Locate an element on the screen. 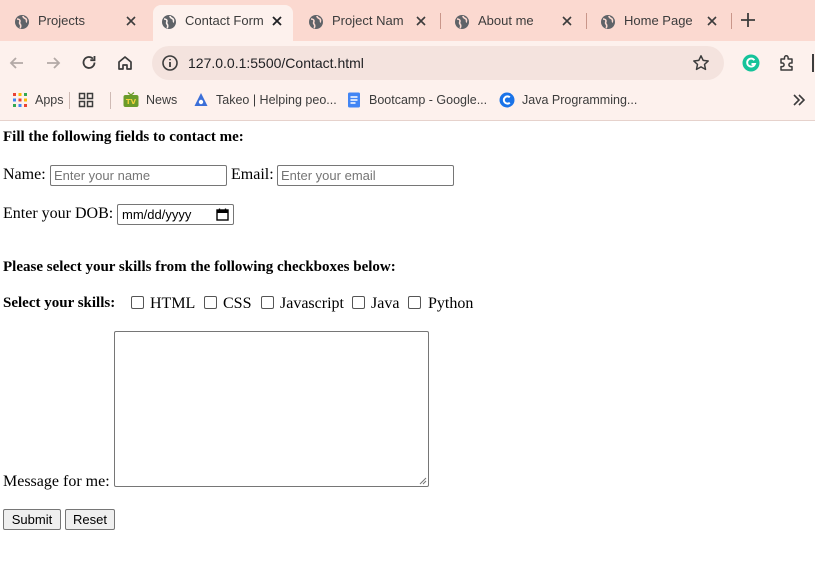  bookmark-apps: Apps is located at coordinates (38, 100).